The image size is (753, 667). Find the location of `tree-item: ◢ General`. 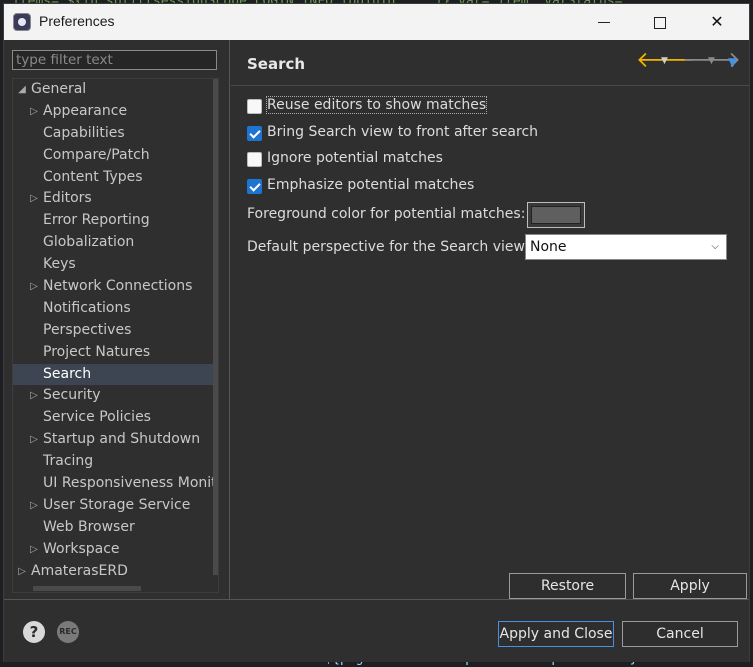

tree-item: ◢ General is located at coordinates (113, 90).